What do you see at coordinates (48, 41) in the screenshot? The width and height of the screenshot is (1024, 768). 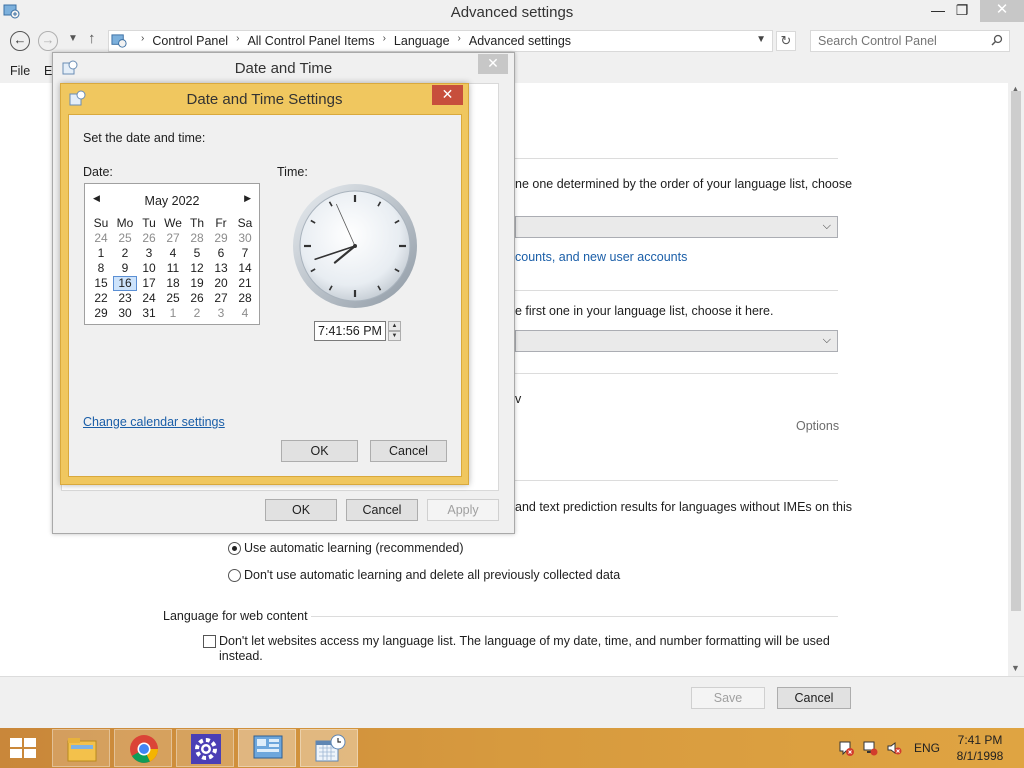 I see `forward-button: →` at bounding box center [48, 41].